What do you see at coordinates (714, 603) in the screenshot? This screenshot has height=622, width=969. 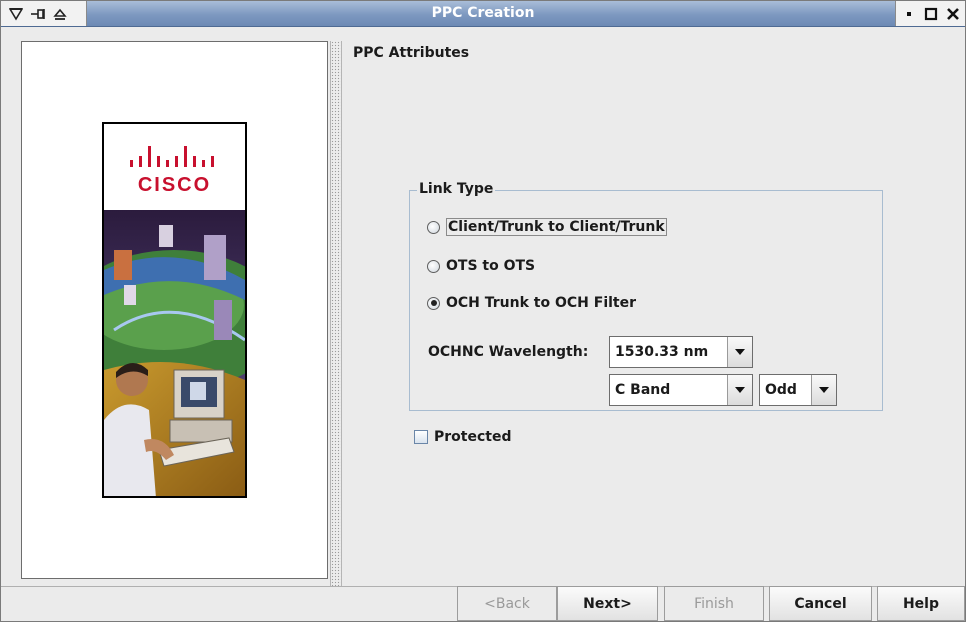 I see `finish-button: Finish` at bounding box center [714, 603].